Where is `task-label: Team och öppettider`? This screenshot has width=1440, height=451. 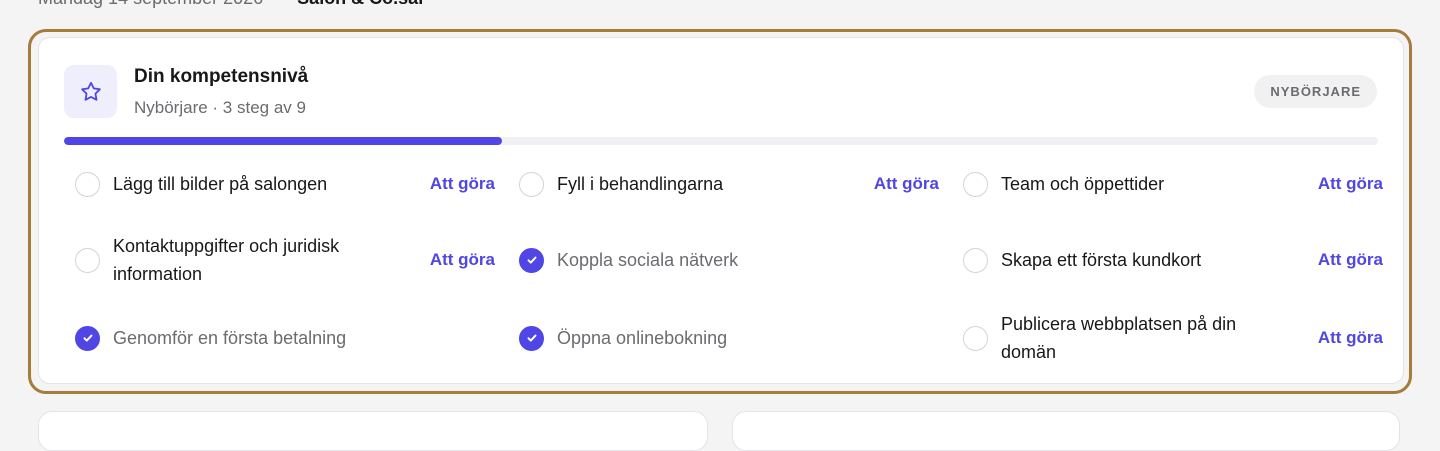
task-label: Team och öppettider is located at coordinates (1083, 184).